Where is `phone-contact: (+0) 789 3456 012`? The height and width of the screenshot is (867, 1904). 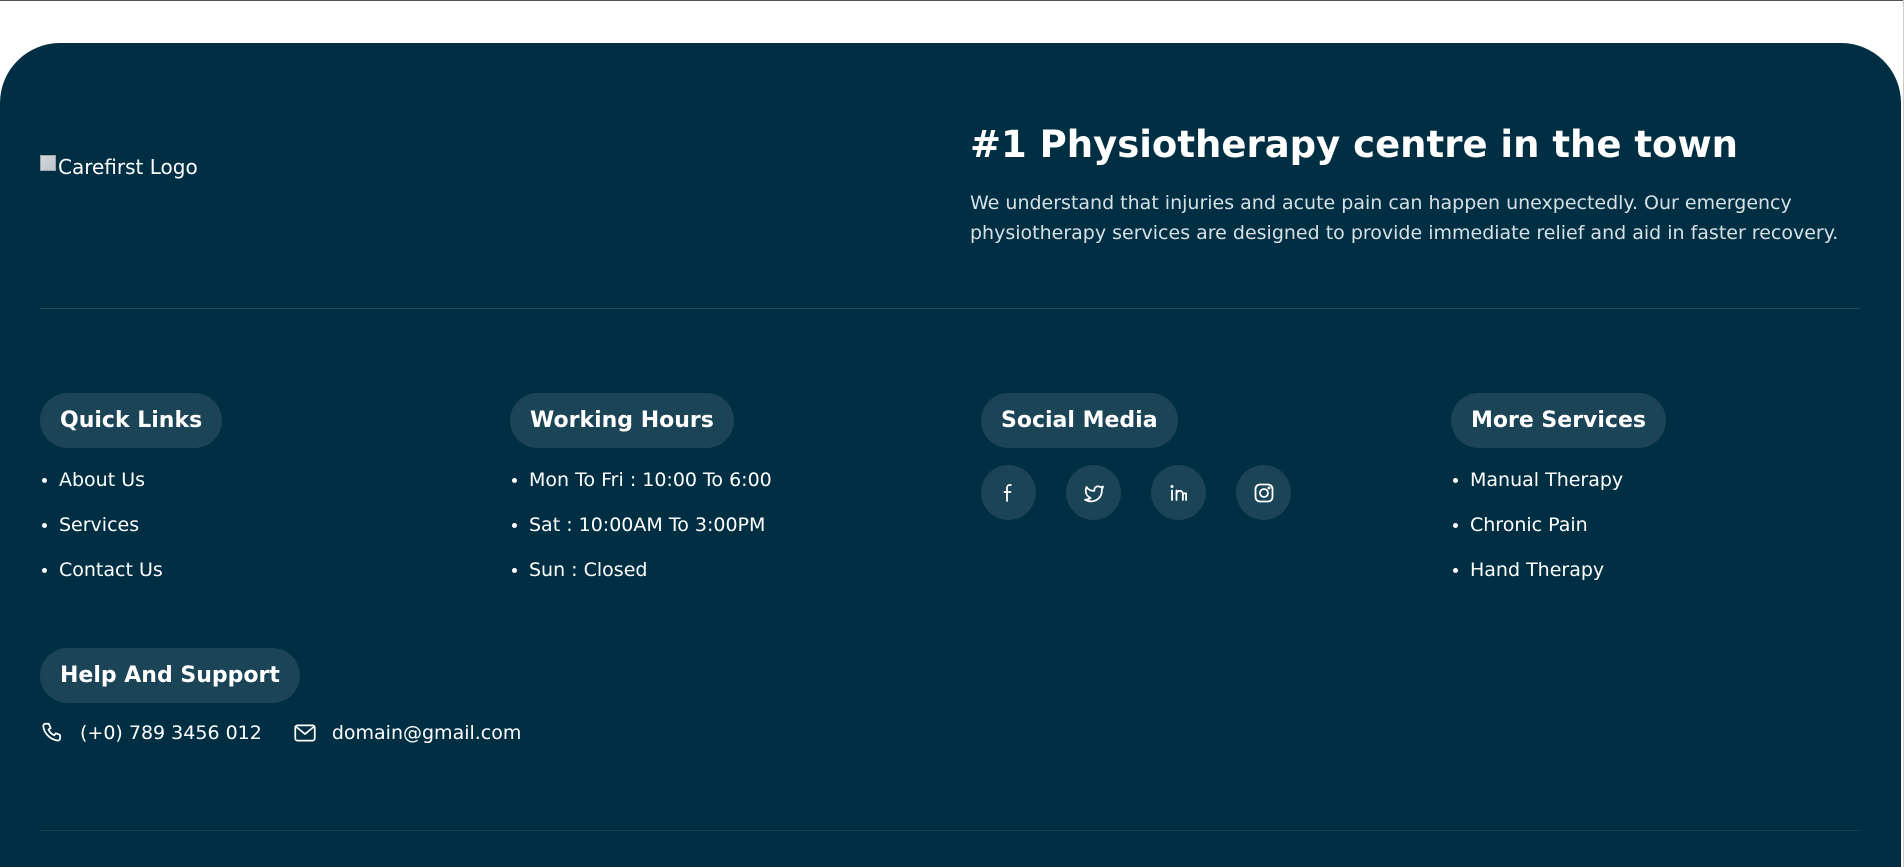 phone-contact: (+0) 789 3456 012 is located at coordinates (151, 733).